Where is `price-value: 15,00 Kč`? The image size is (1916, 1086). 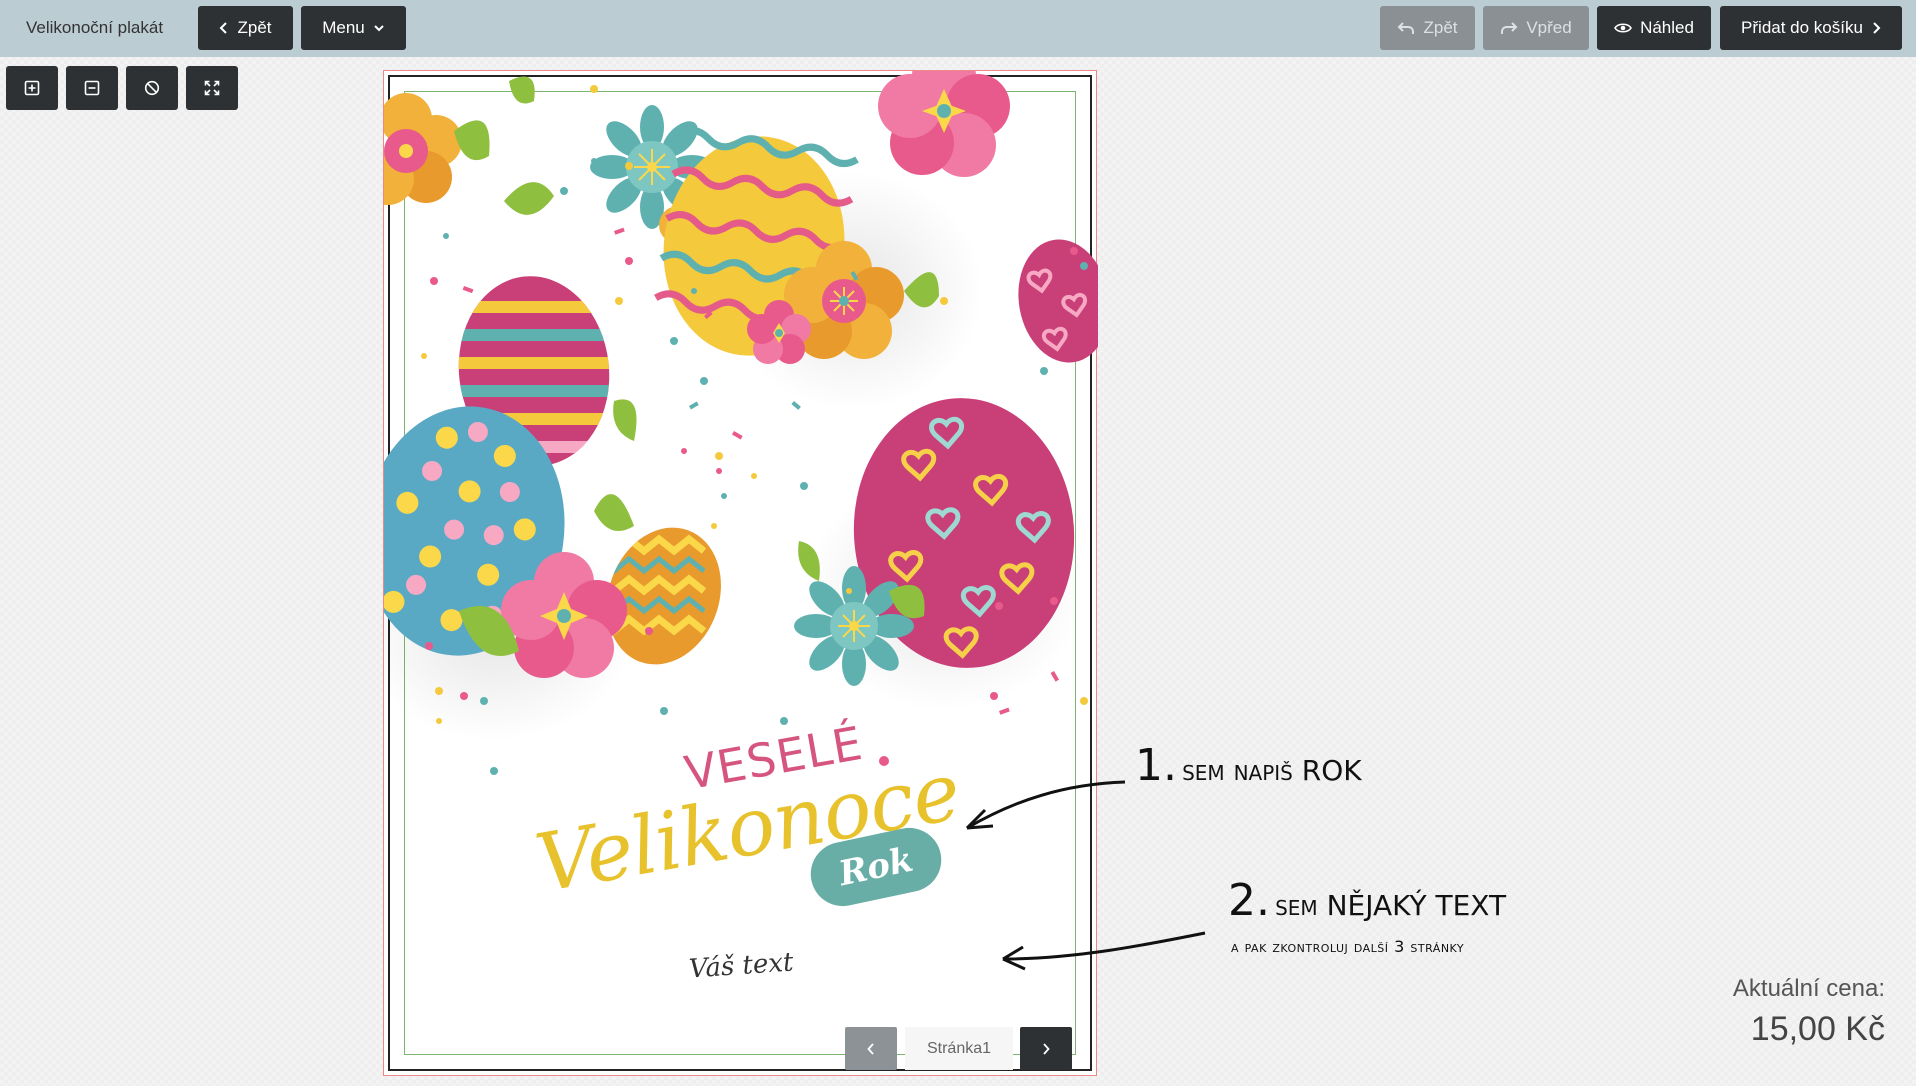
price-value: 15,00 Kč is located at coordinates (1817, 1029).